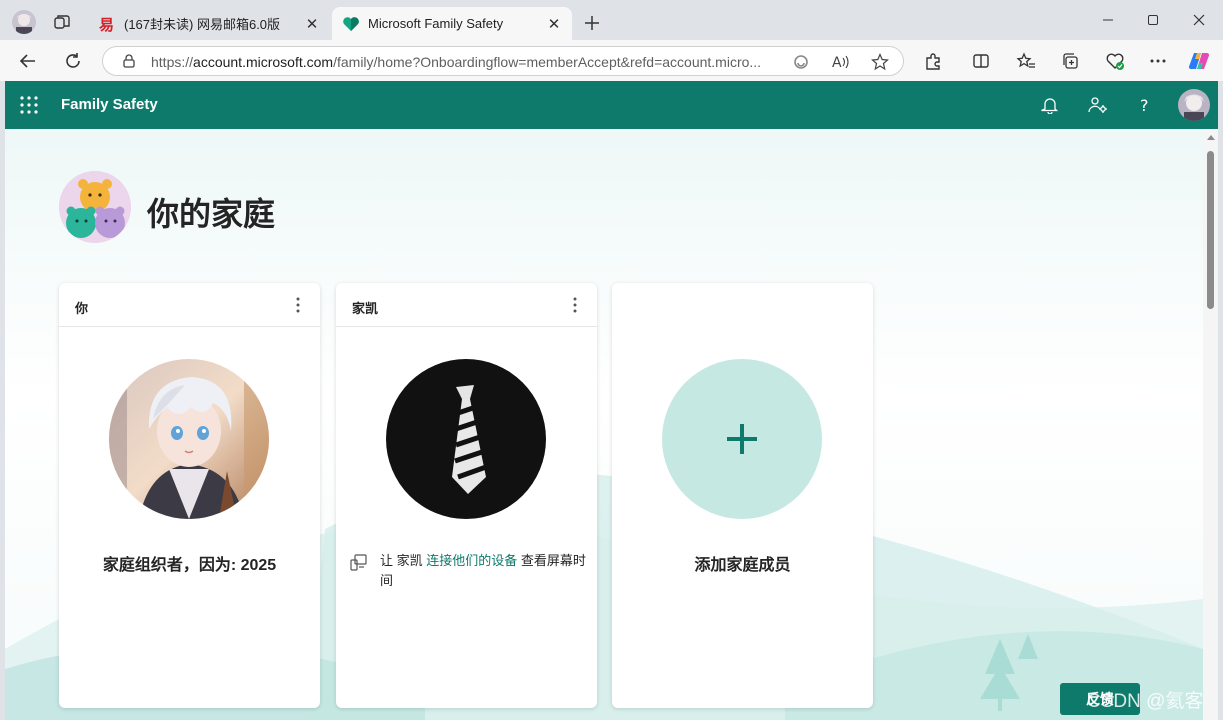  Describe the element at coordinates (73, 61) in the screenshot. I see `refresh-icon` at that location.